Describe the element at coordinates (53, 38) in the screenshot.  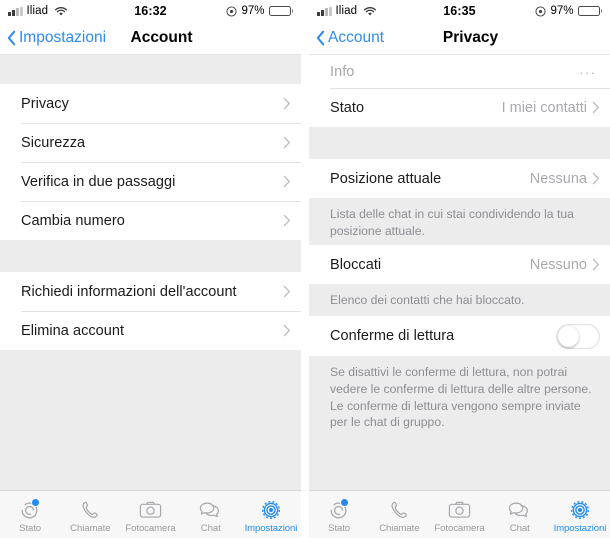
I see `back-button-impostazioni: Impostazioni` at that location.